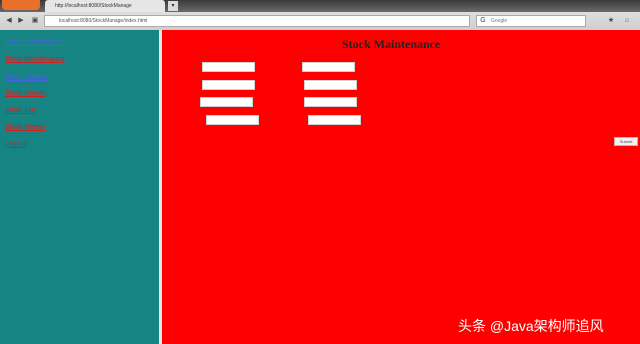  Describe the element at coordinates (25, 127) in the screenshot. I see `menu-link-stock-report: Stock Report` at that location.